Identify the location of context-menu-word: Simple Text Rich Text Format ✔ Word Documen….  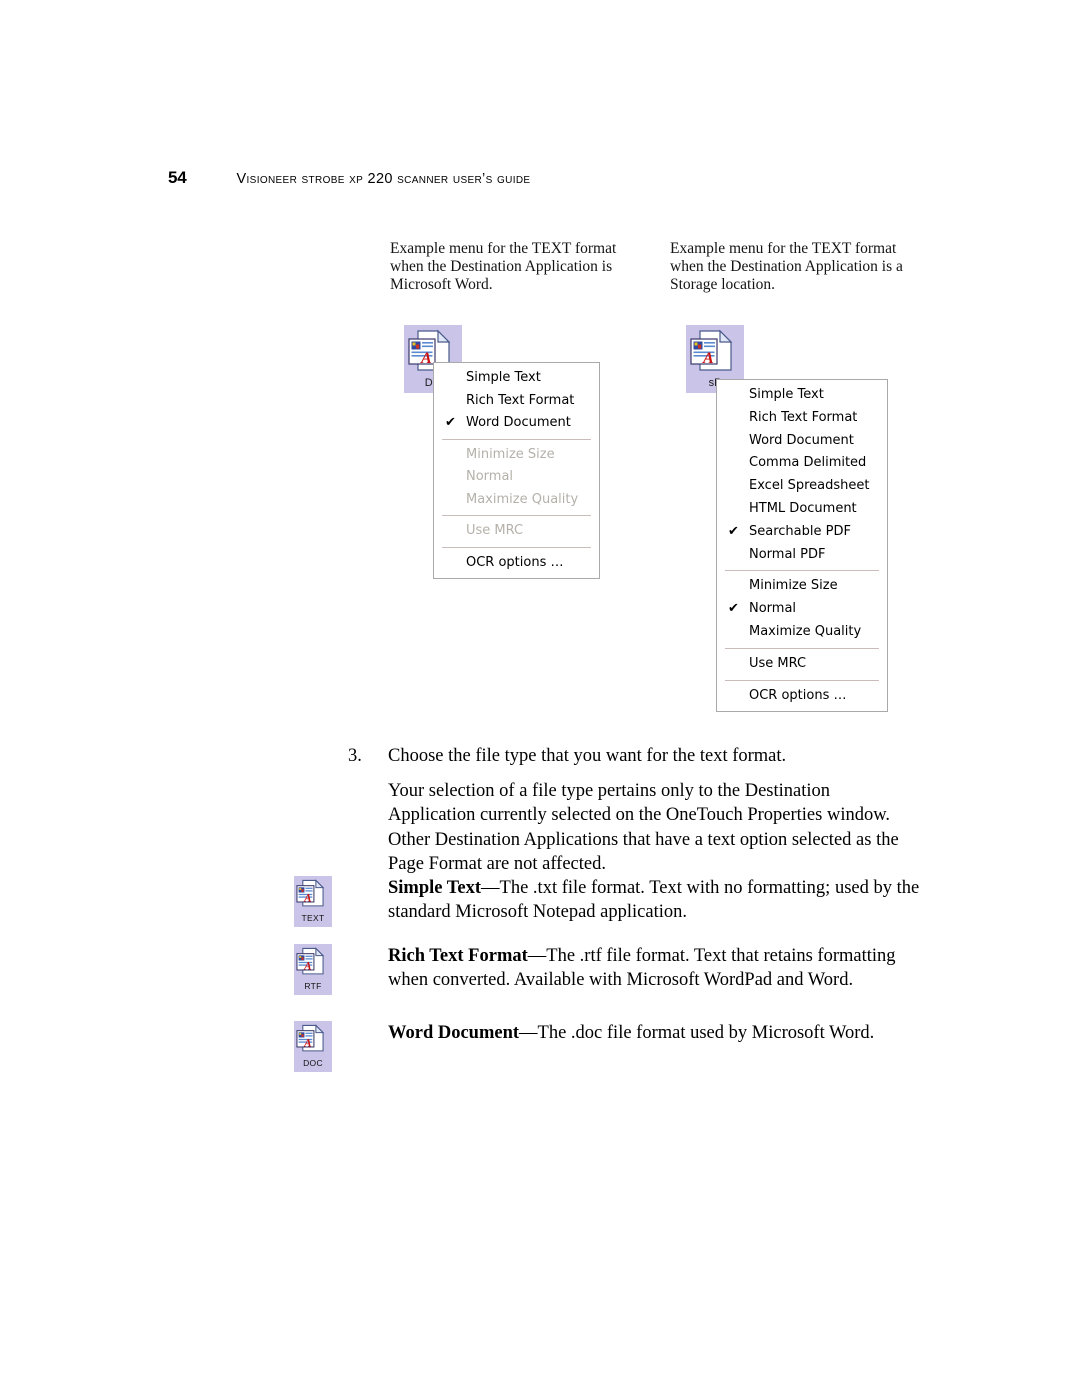
(516, 470).